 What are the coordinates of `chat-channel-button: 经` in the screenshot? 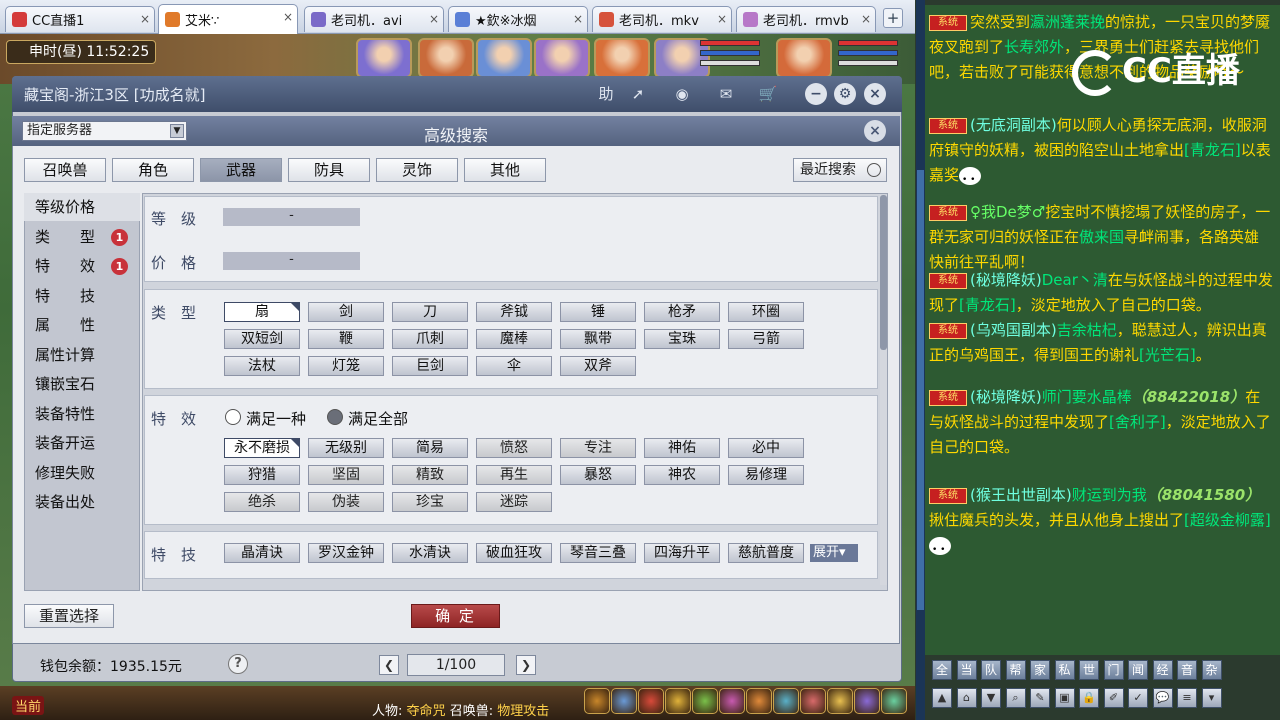 It's located at (1162, 670).